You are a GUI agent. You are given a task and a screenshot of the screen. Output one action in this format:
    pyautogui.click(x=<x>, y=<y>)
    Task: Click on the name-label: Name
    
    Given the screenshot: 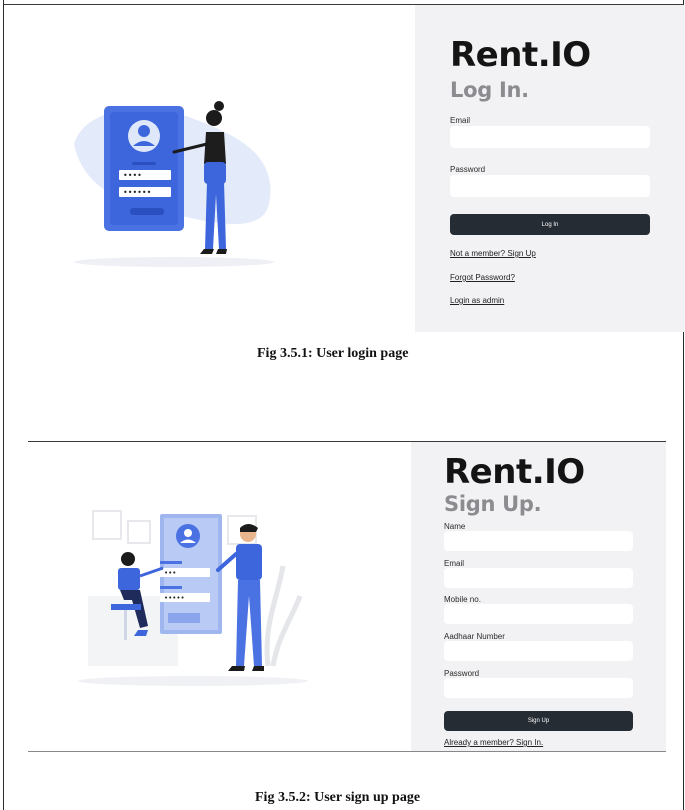 What is the action you would take?
    pyautogui.click(x=455, y=526)
    